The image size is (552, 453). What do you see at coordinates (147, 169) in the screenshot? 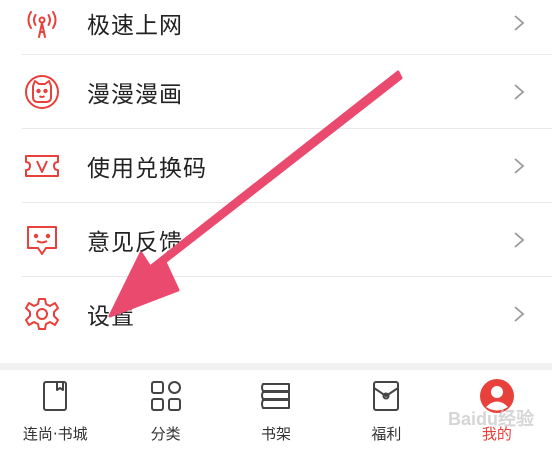
I see `menu-item-label: 使用兑换码` at bounding box center [147, 169].